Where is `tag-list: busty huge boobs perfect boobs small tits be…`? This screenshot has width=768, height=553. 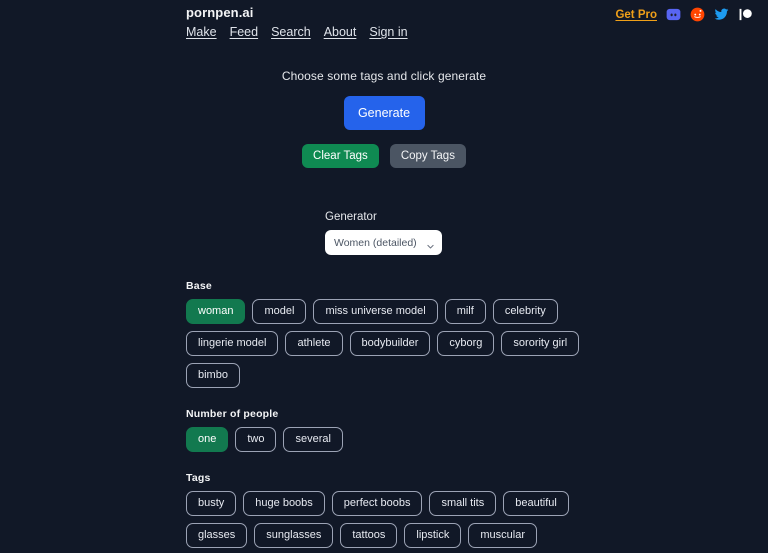 tag-list: busty huge boobs perfect boobs small tits be… is located at coordinates (385, 522).